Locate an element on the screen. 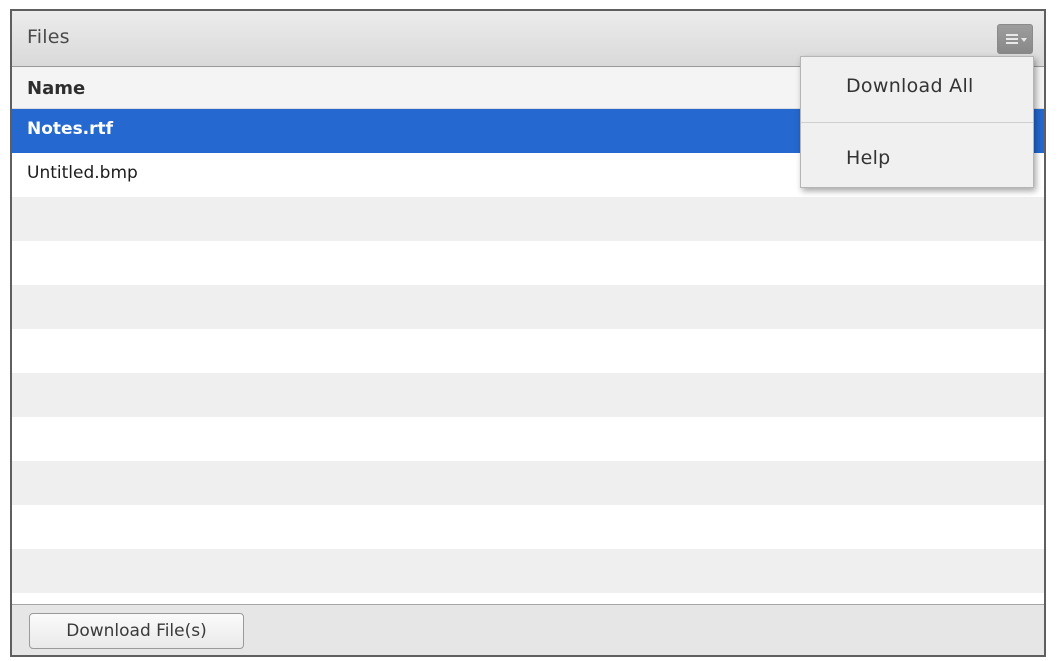 The width and height of the screenshot is (1058, 661). menu-item-label: Download All is located at coordinates (910, 86).